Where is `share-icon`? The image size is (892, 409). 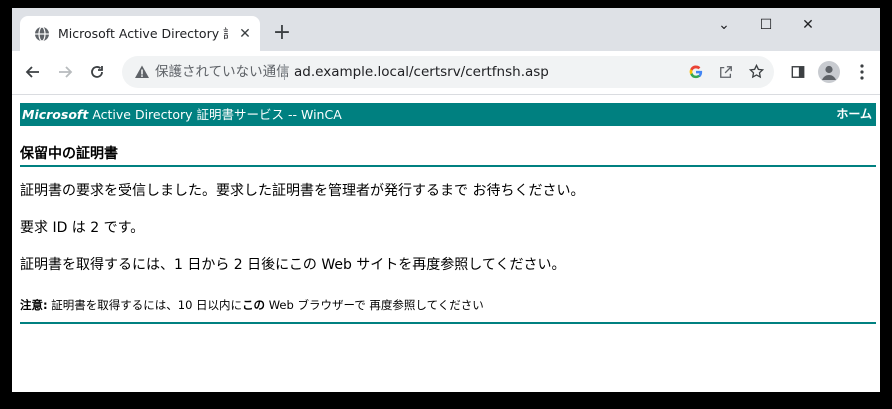 share-icon is located at coordinates (726, 72).